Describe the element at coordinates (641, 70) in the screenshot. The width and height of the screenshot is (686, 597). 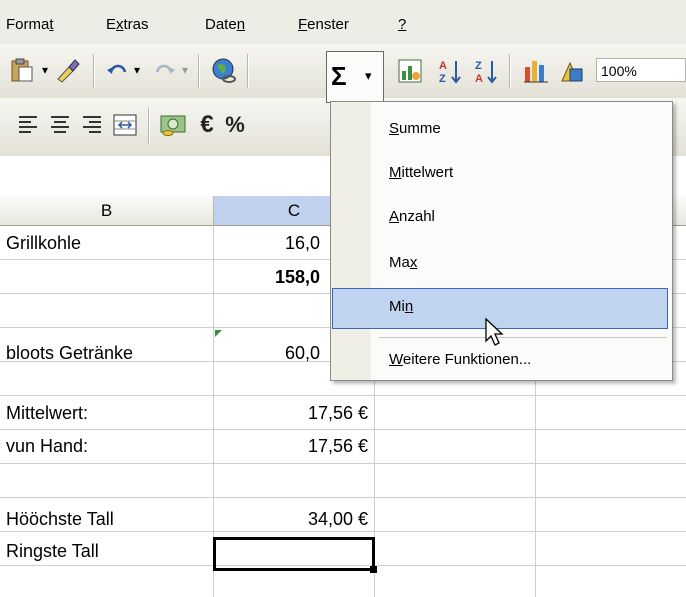
I see `zoom-box: 100%` at that location.